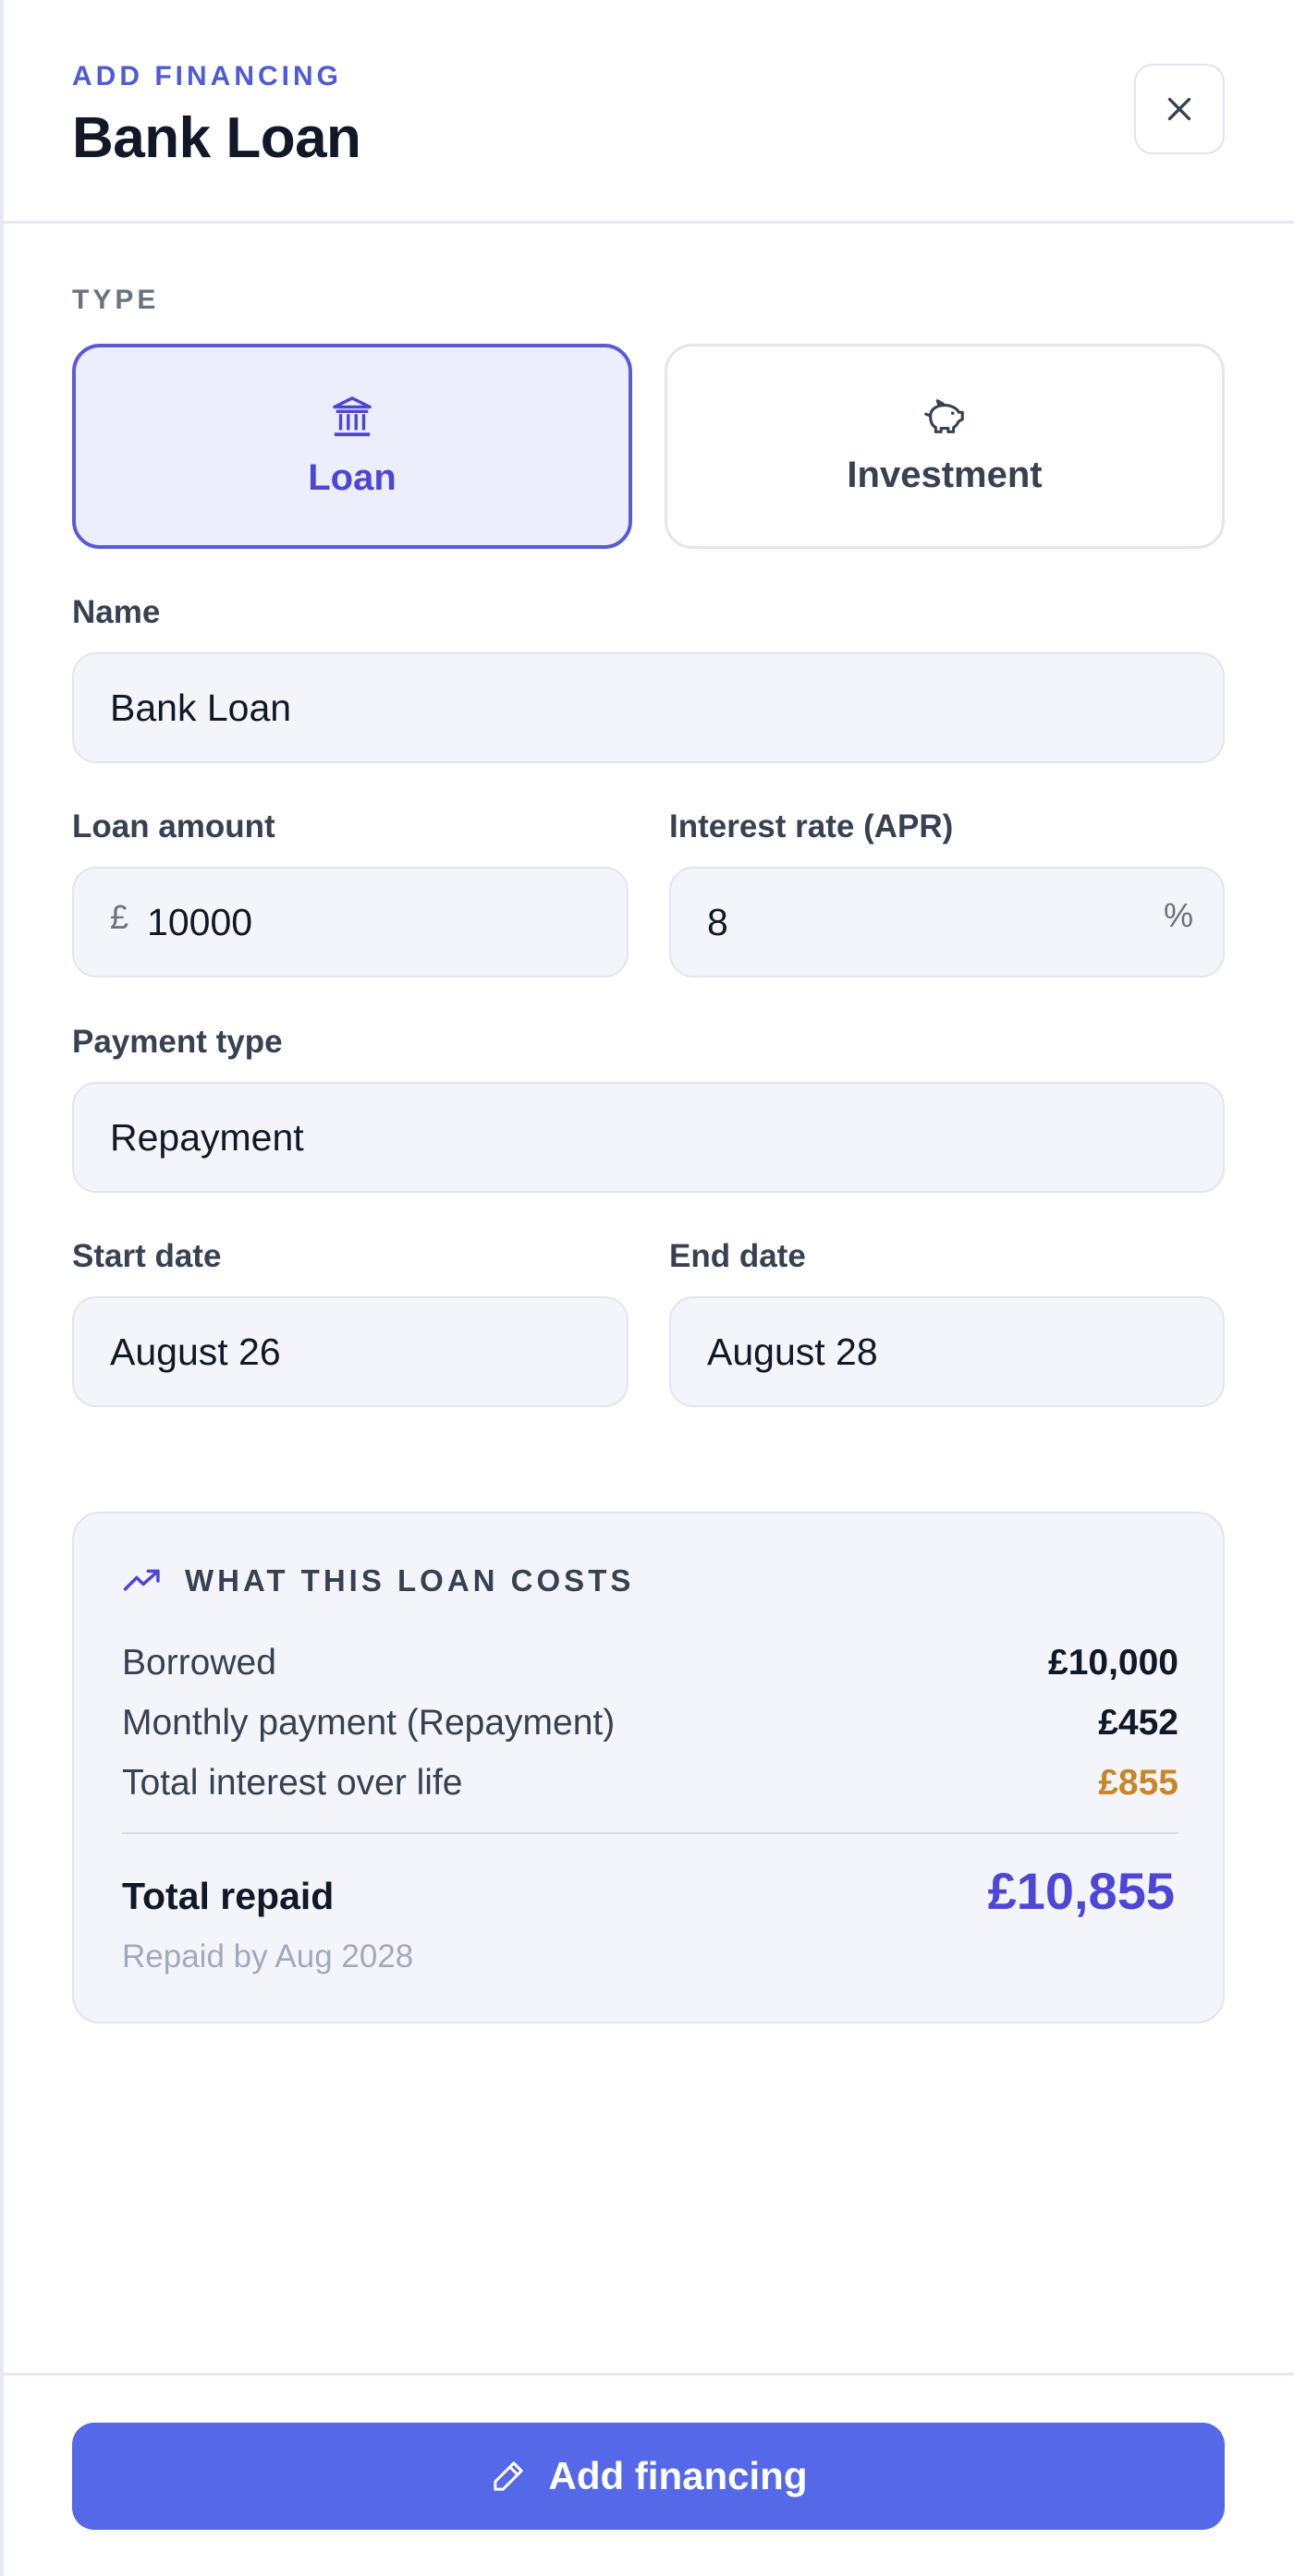 The height and width of the screenshot is (2576, 1294). Describe the element at coordinates (650, 1783) in the screenshot. I see `summary-row-total-interest: Total interest over life £855` at that location.